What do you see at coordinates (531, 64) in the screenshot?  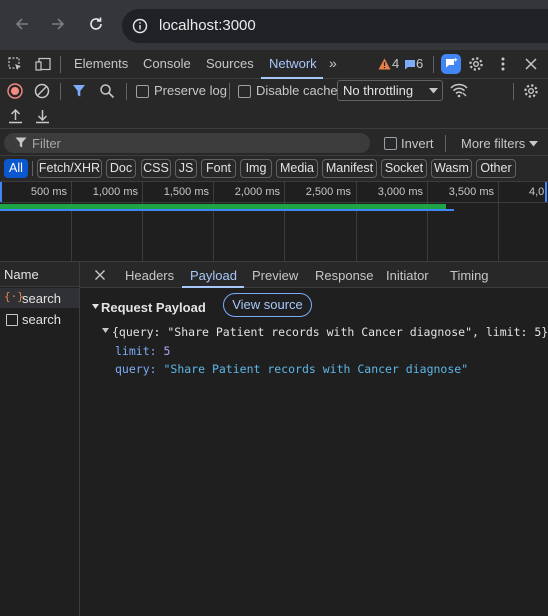 I see `close-icon` at bounding box center [531, 64].